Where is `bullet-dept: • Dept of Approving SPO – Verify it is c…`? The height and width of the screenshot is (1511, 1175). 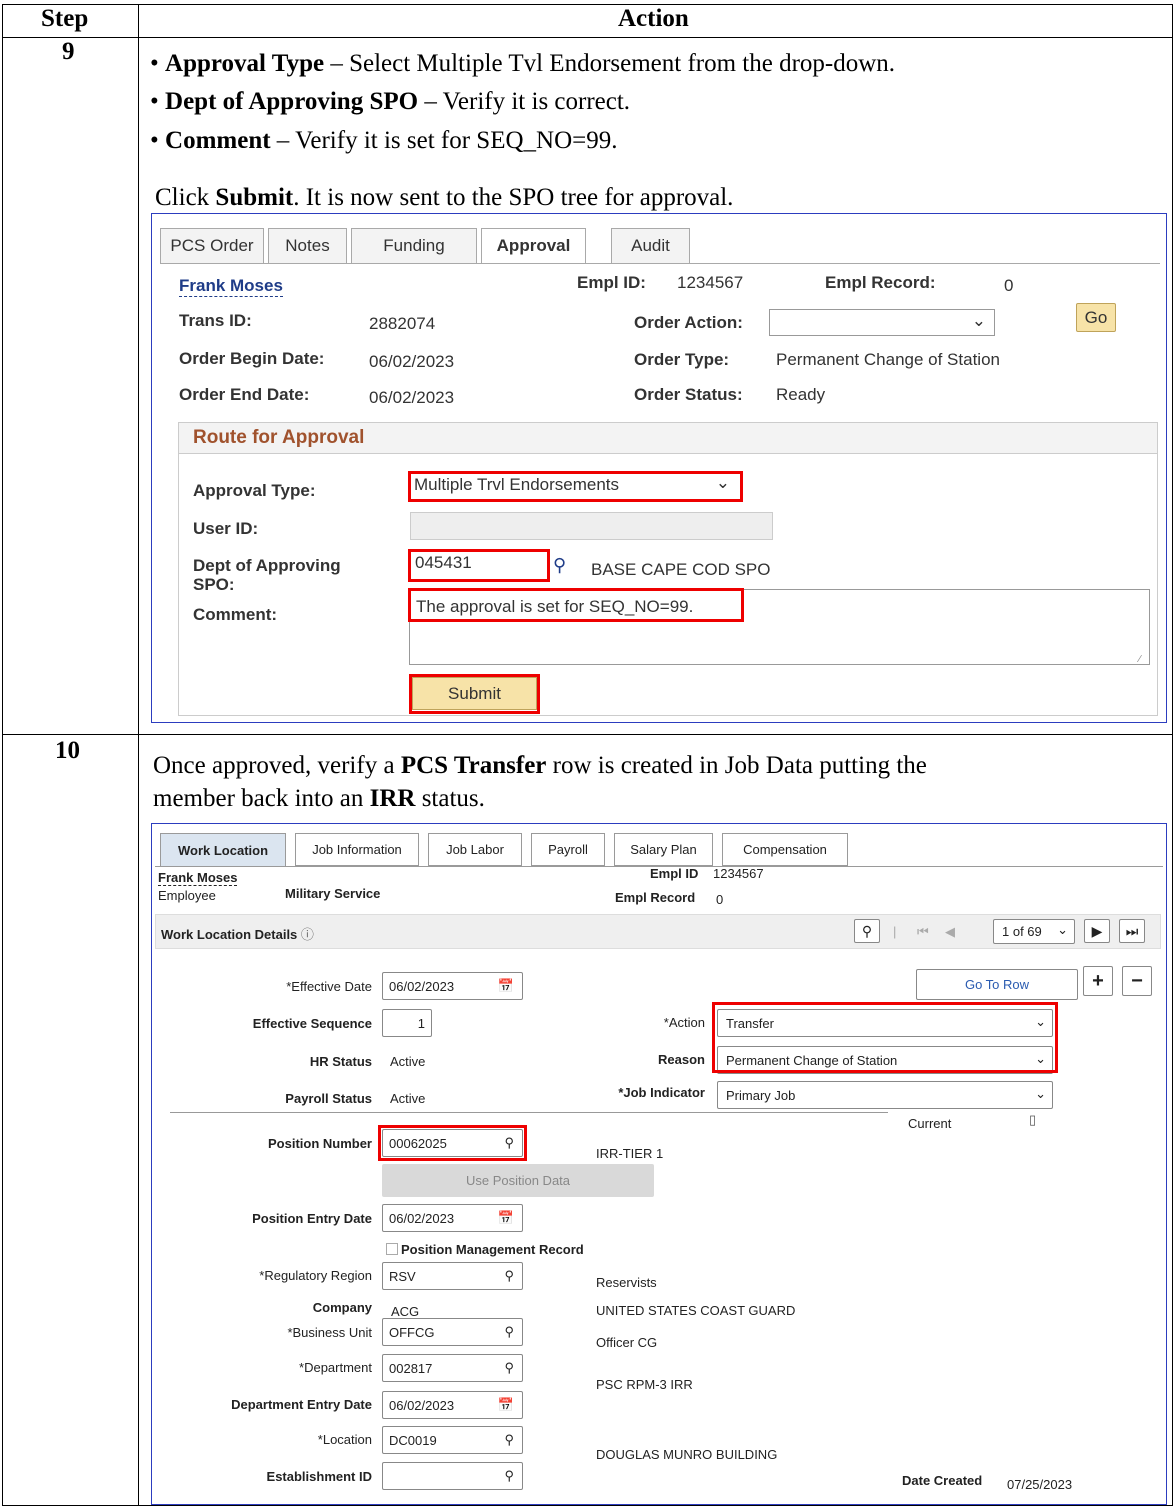 bullet-dept: • Dept of Approving SPO – Verify it is c… is located at coordinates (390, 101).